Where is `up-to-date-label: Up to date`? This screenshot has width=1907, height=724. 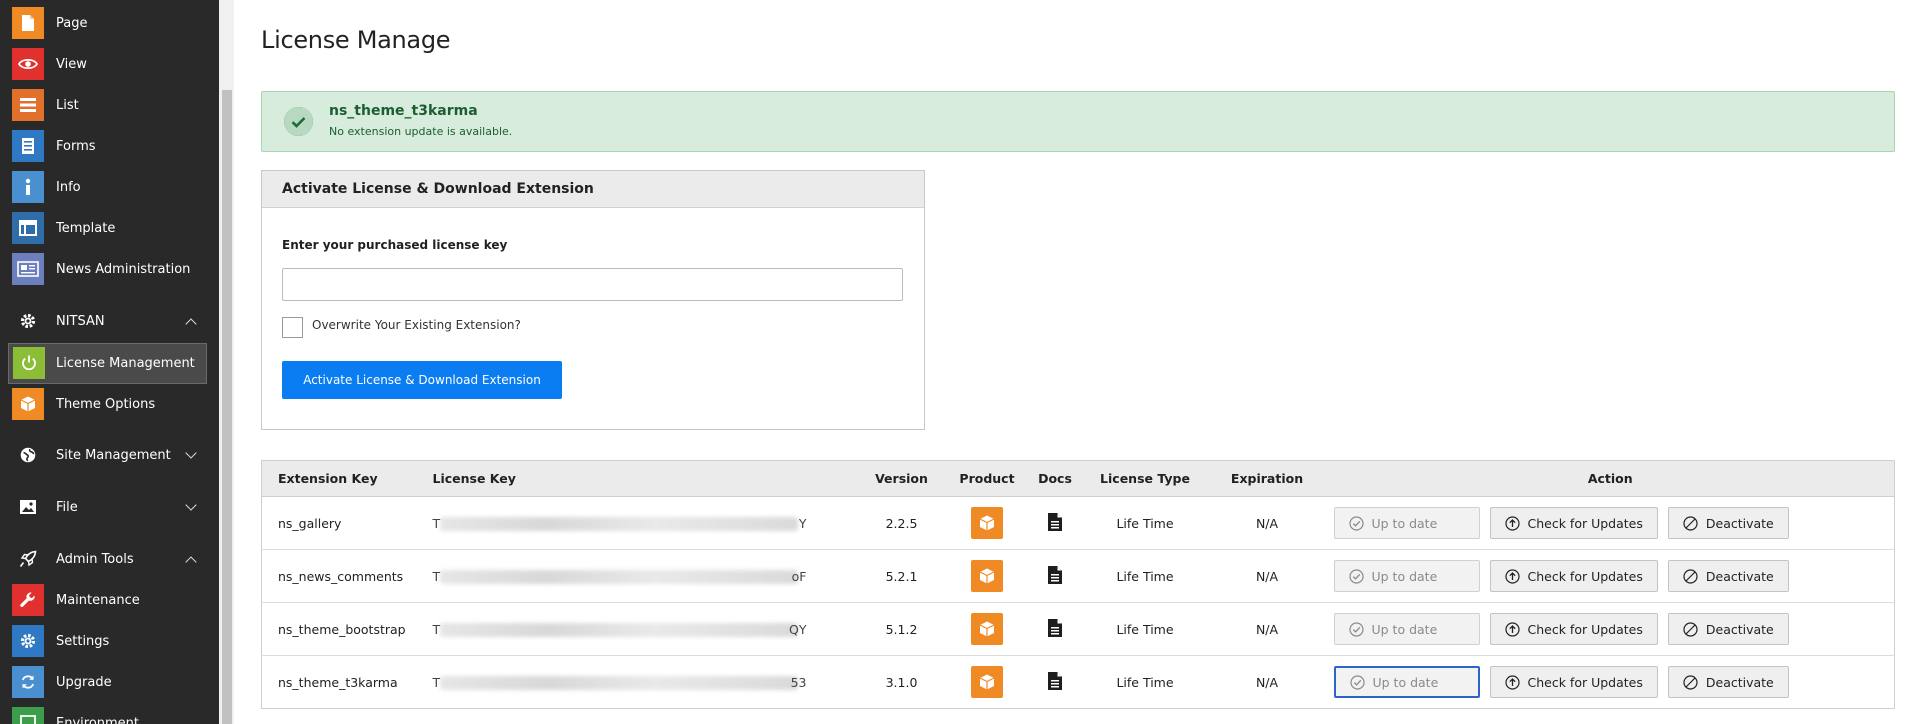 up-to-date-label: Up to date is located at coordinates (1405, 682).